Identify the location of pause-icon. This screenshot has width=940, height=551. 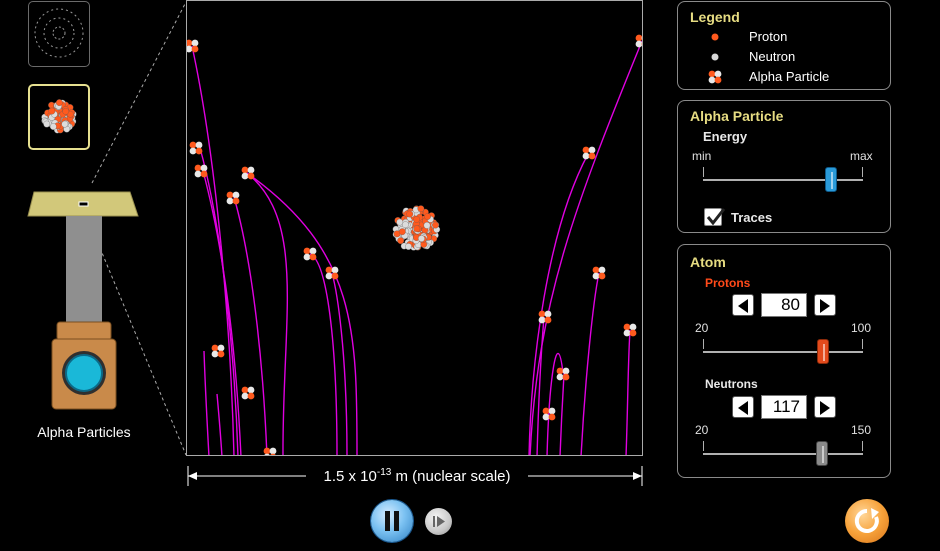
(387, 521).